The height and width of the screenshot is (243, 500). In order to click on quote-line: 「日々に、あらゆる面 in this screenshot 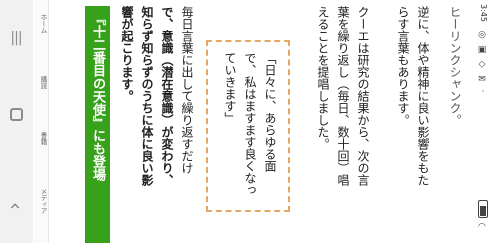, I will do `click(270, 112)`.